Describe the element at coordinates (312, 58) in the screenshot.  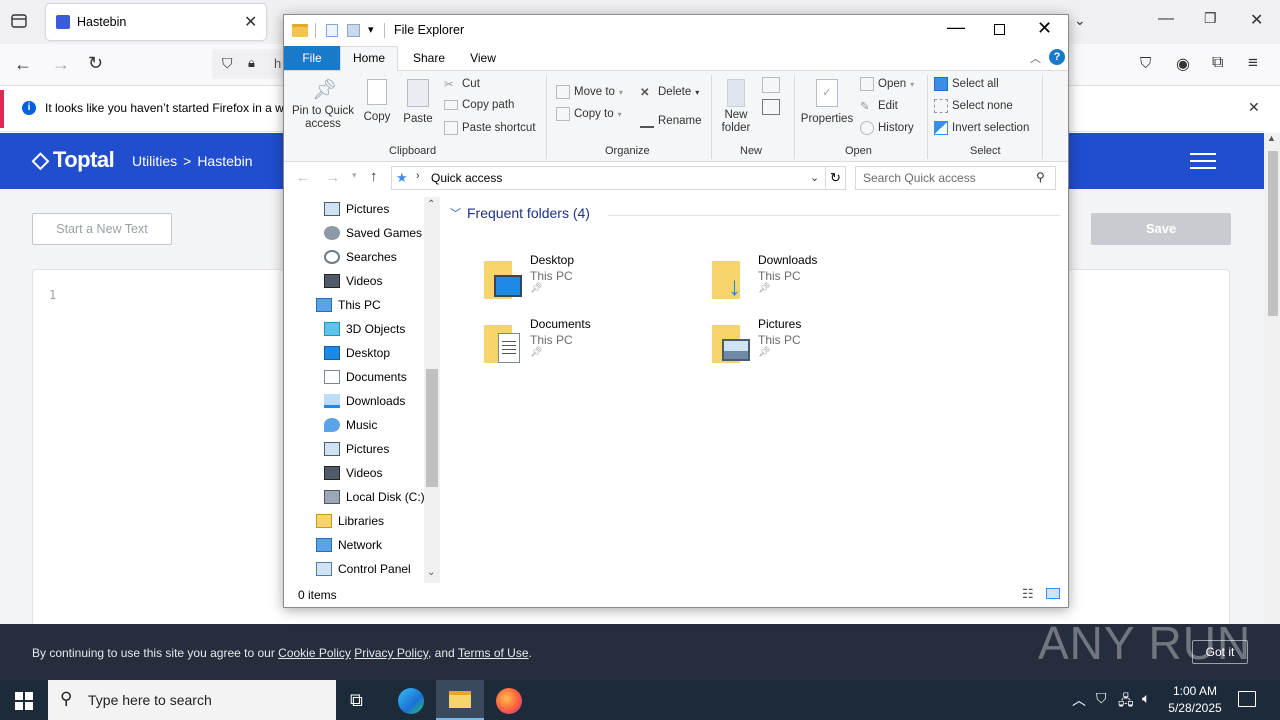
I see `tab-file: File` at that location.